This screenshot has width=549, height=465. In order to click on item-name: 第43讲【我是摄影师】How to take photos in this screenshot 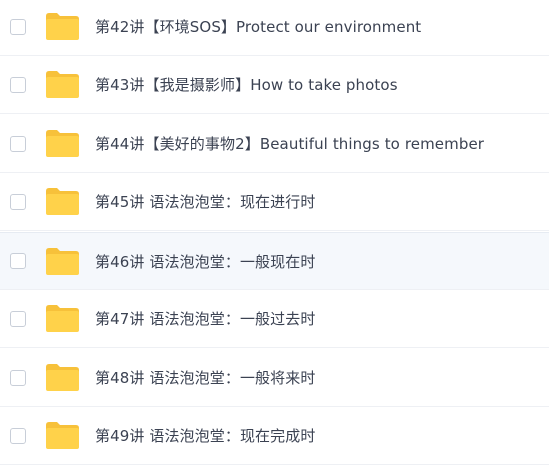, I will do `click(246, 84)`.